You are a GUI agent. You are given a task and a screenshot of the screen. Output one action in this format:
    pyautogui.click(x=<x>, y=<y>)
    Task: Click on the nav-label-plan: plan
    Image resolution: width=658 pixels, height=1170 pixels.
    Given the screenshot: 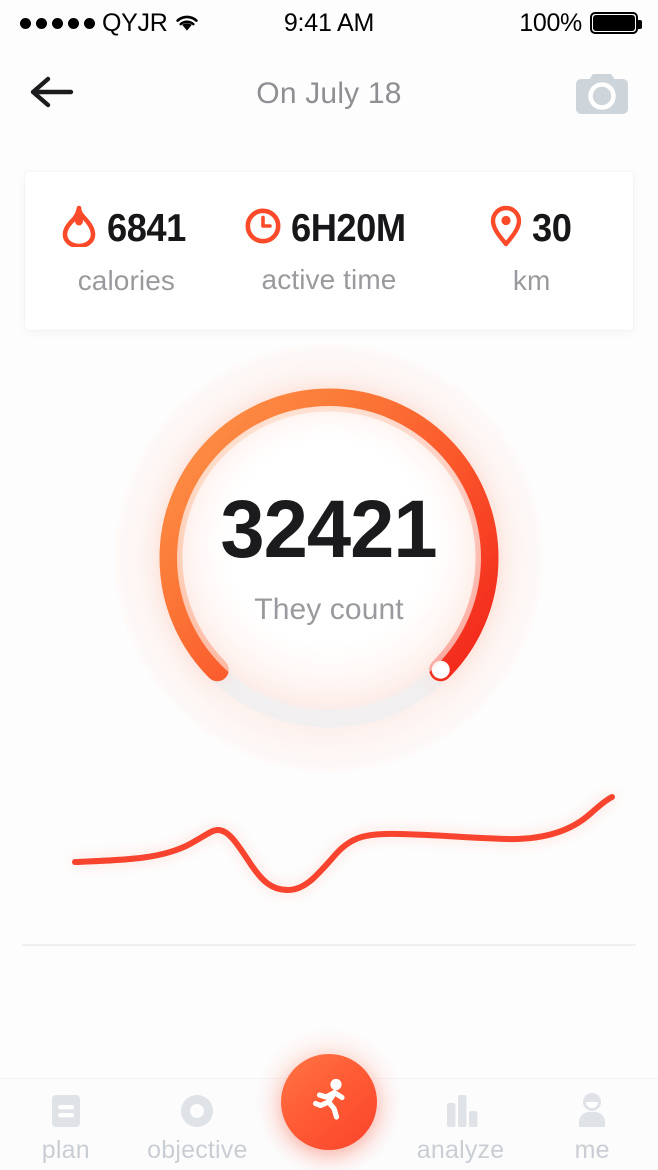 What is the action you would take?
    pyautogui.click(x=65, y=1150)
    